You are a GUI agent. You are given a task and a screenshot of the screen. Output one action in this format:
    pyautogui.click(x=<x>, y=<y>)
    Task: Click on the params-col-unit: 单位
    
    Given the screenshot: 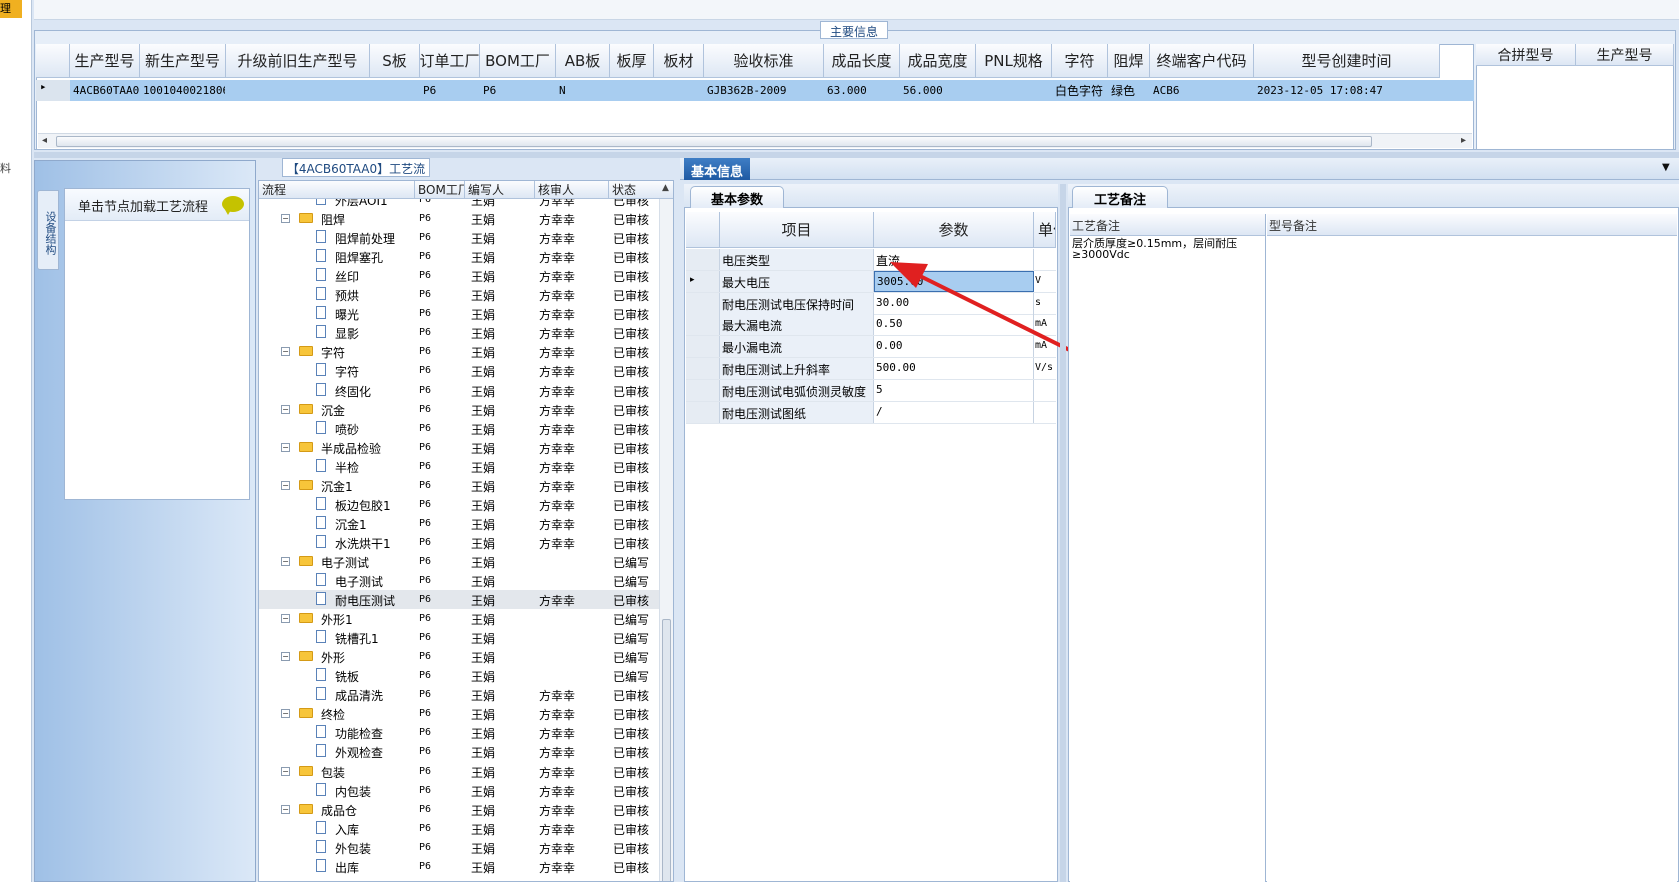 What is the action you would take?
    pyautogui.click(x=1045, y=230)
    